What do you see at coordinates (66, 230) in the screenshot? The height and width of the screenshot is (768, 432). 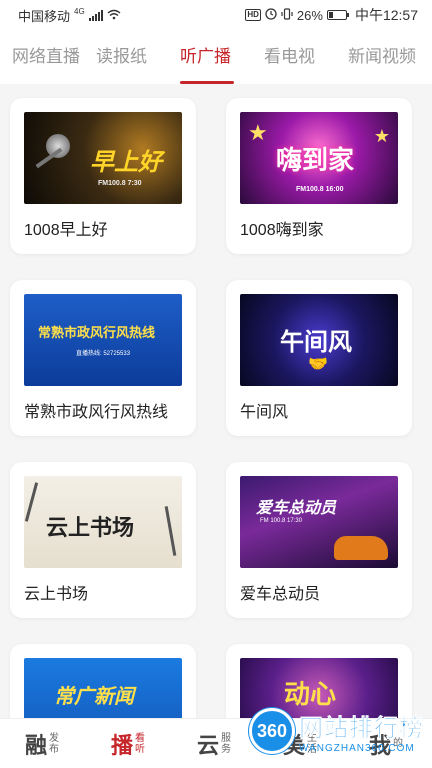 I see `radio-title: 1008早上好` at bounding box center [66, 230].